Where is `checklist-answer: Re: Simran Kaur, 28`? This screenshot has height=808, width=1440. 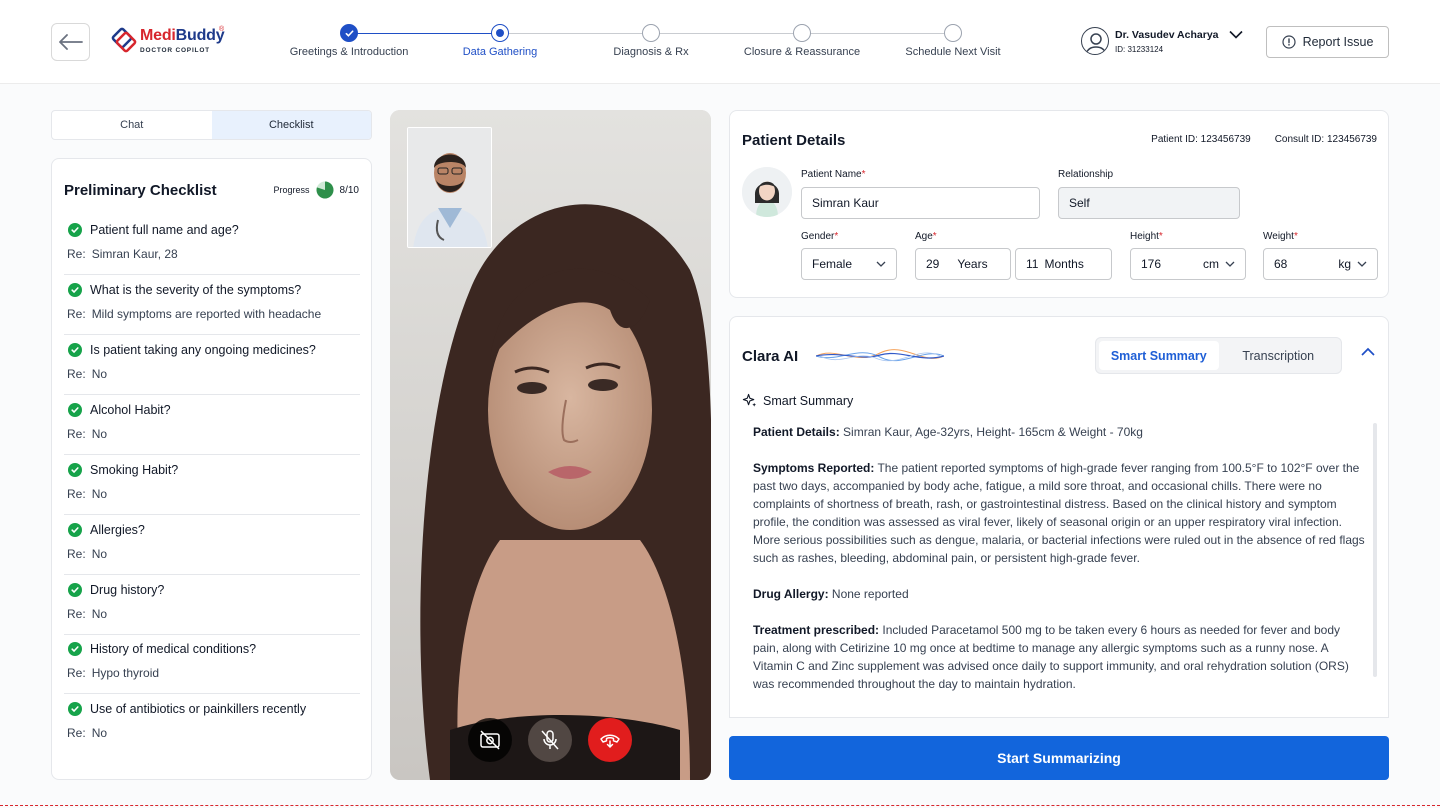
checklist-answer: Re: Simran Kaur, 28 is located at coordinates (122, 254).